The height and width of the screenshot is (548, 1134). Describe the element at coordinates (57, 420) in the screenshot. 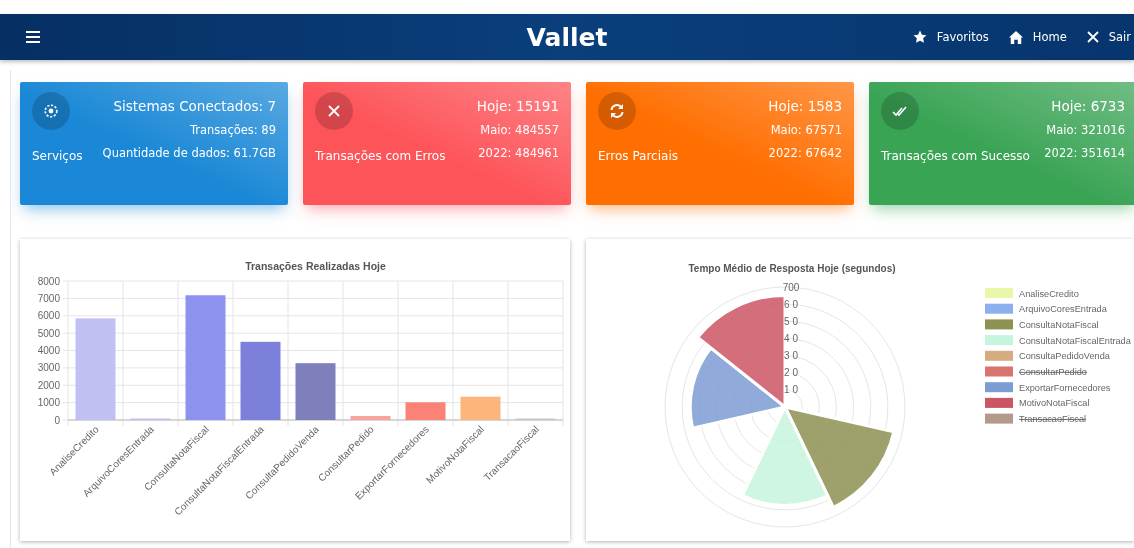

I see `axis-label: 0` at that location.